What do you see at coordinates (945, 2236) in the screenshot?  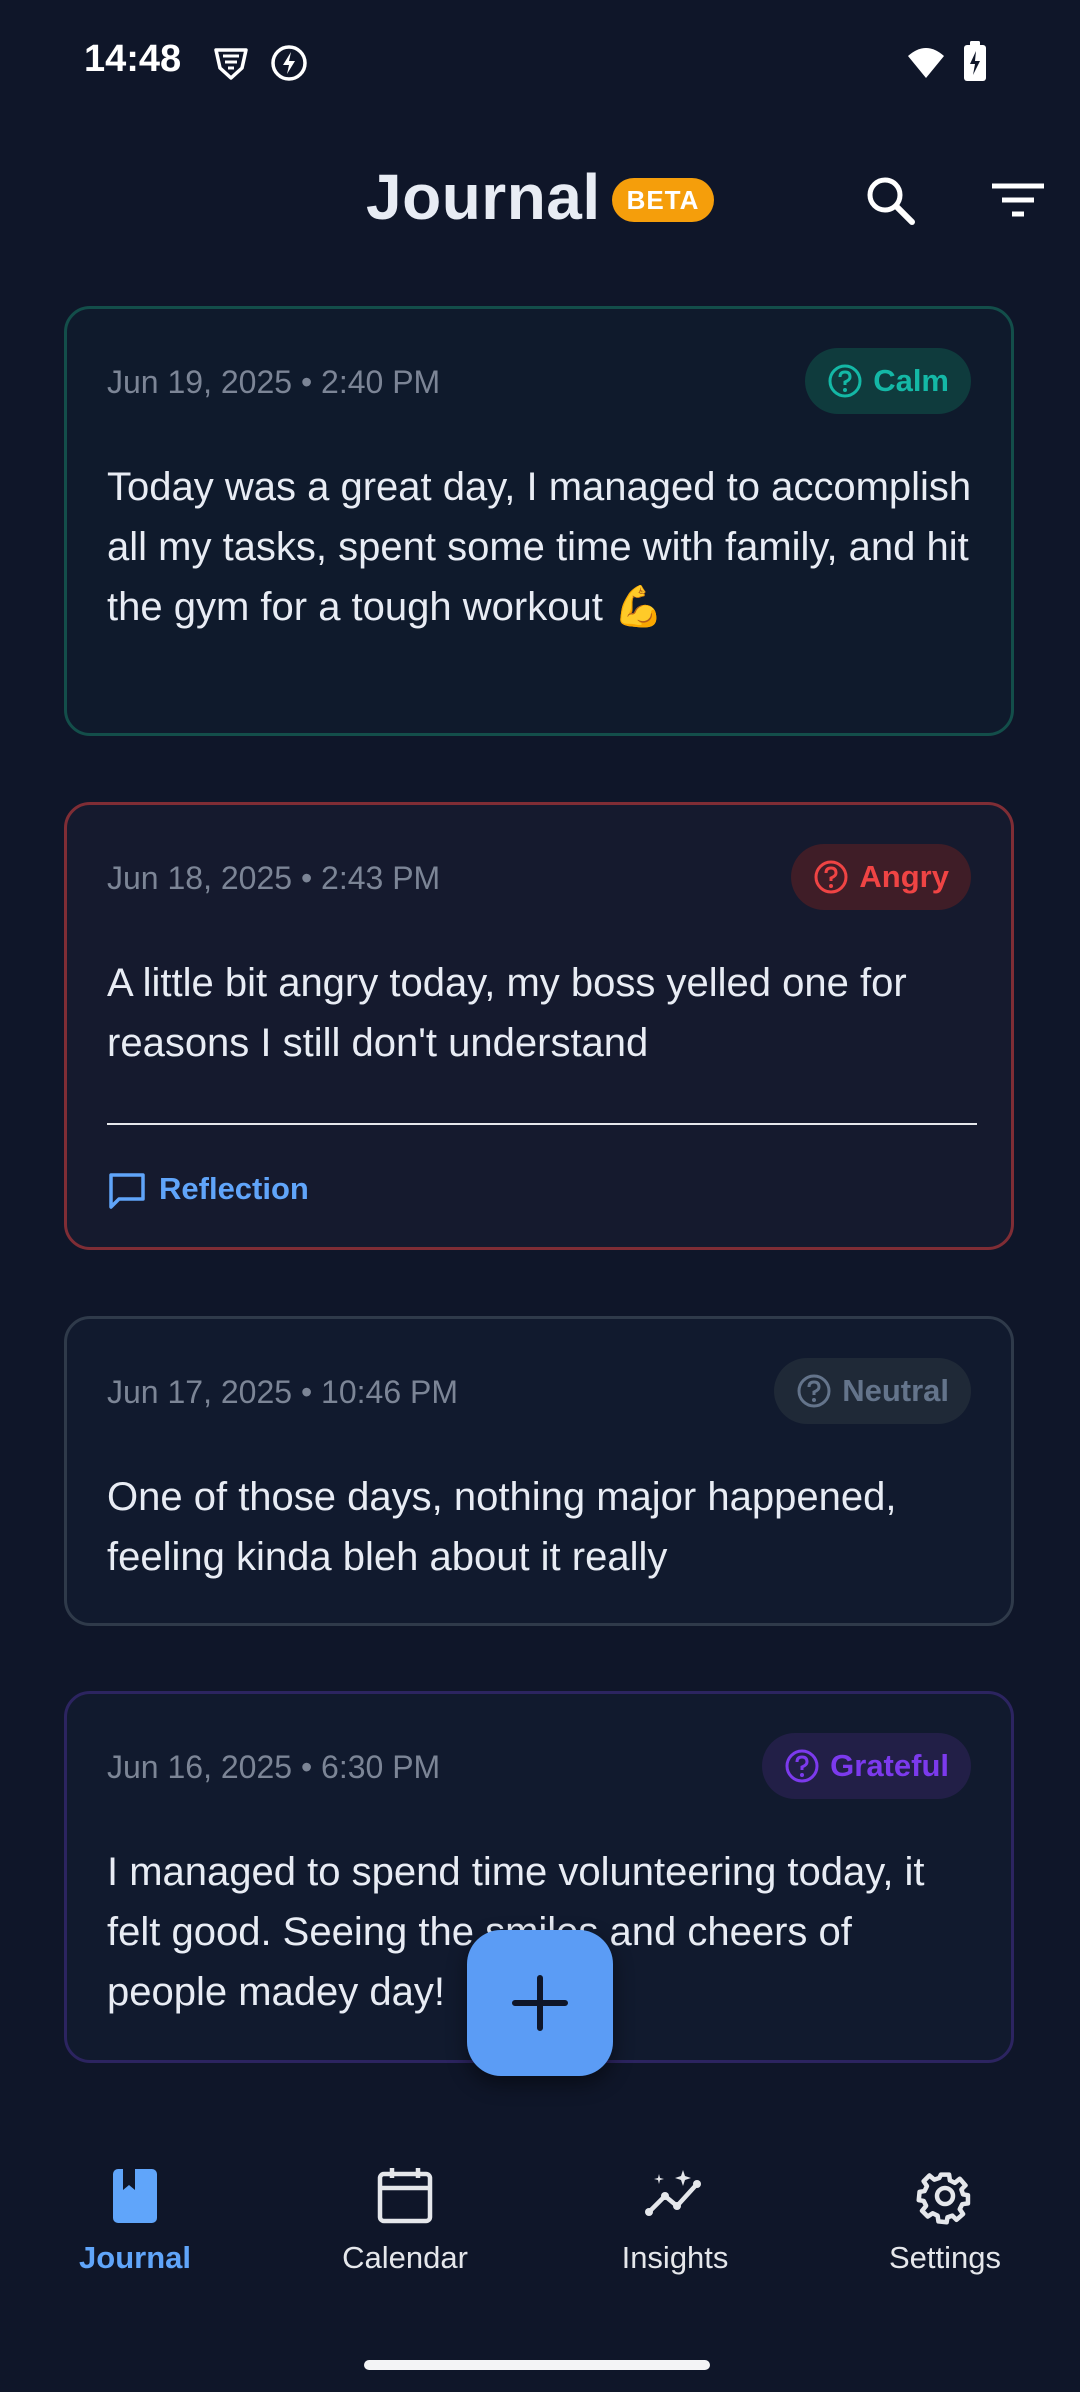 I see `nav-item-settings: Settings` at bounding box center [945, 2236].